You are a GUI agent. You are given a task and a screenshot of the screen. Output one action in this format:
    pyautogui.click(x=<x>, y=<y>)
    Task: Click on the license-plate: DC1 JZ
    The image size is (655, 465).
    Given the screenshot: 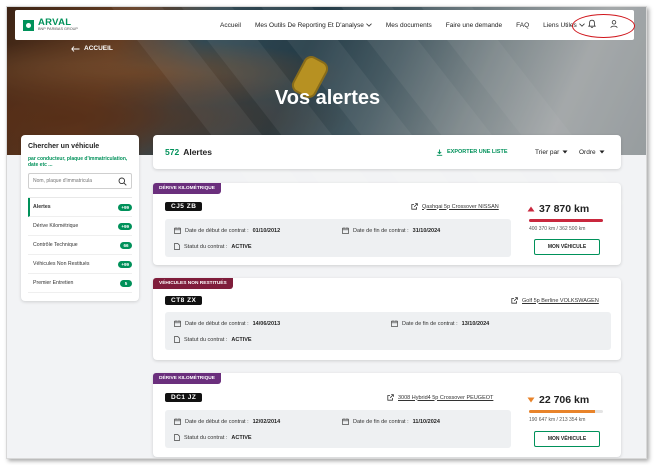 What is the action you would take?
    pyautogui.click(x=184, y=397)
    